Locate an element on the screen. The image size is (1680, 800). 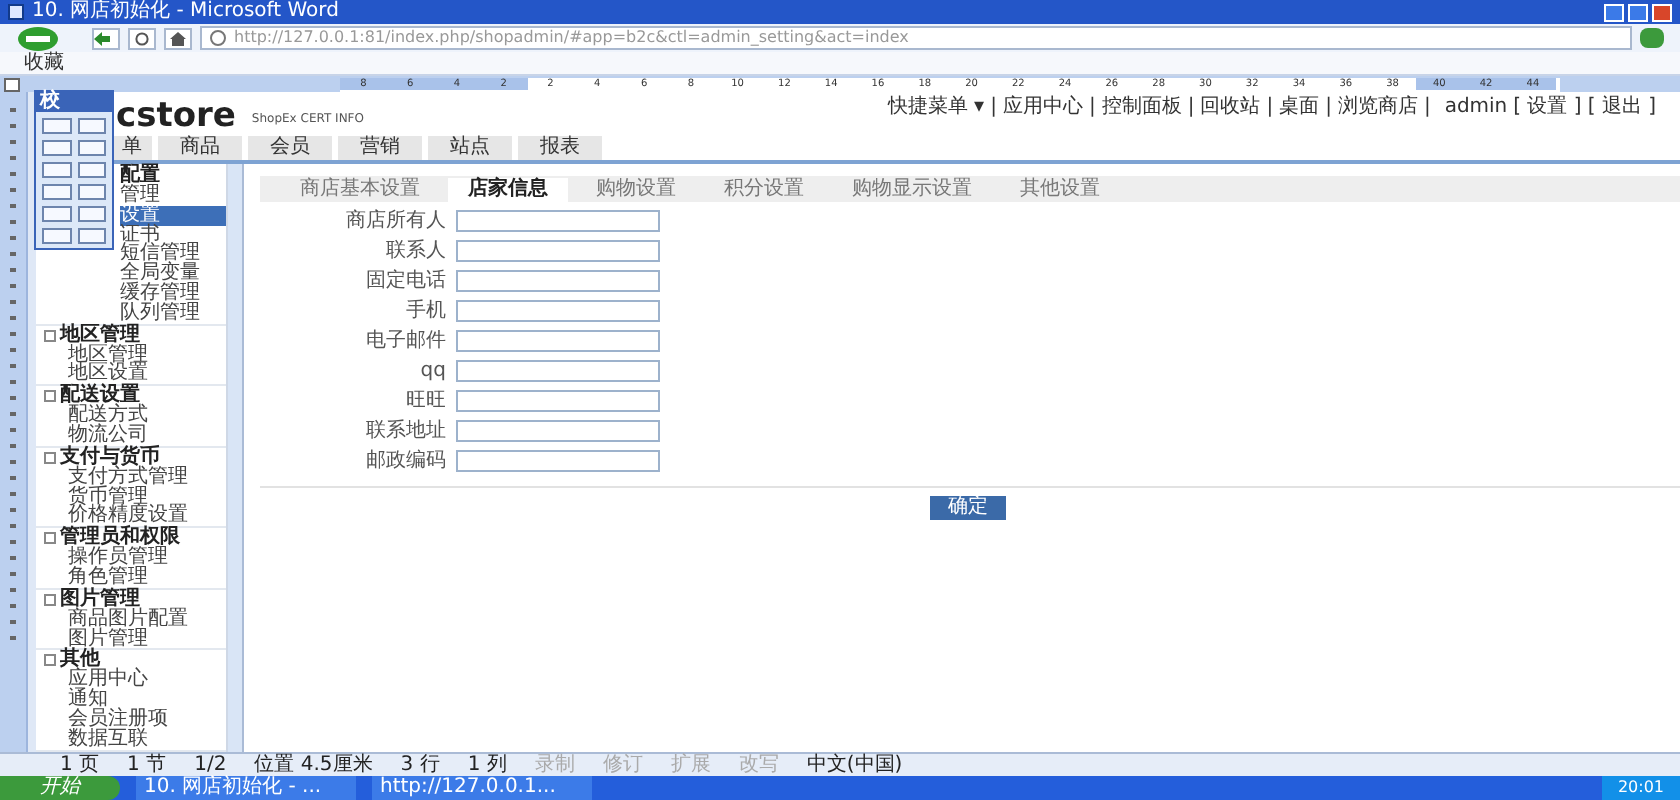
sidebar-group-title: 图片管理 is located at coordinates (100, 599).